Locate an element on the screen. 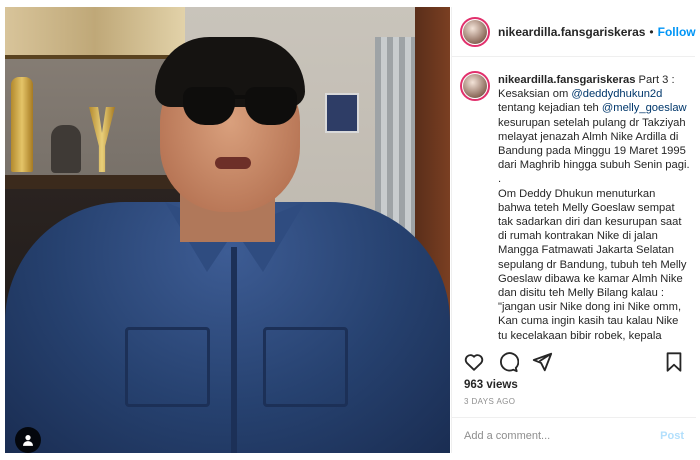 The image size is (700, 460). user-tag-icon is located at coordinates (28, 440).